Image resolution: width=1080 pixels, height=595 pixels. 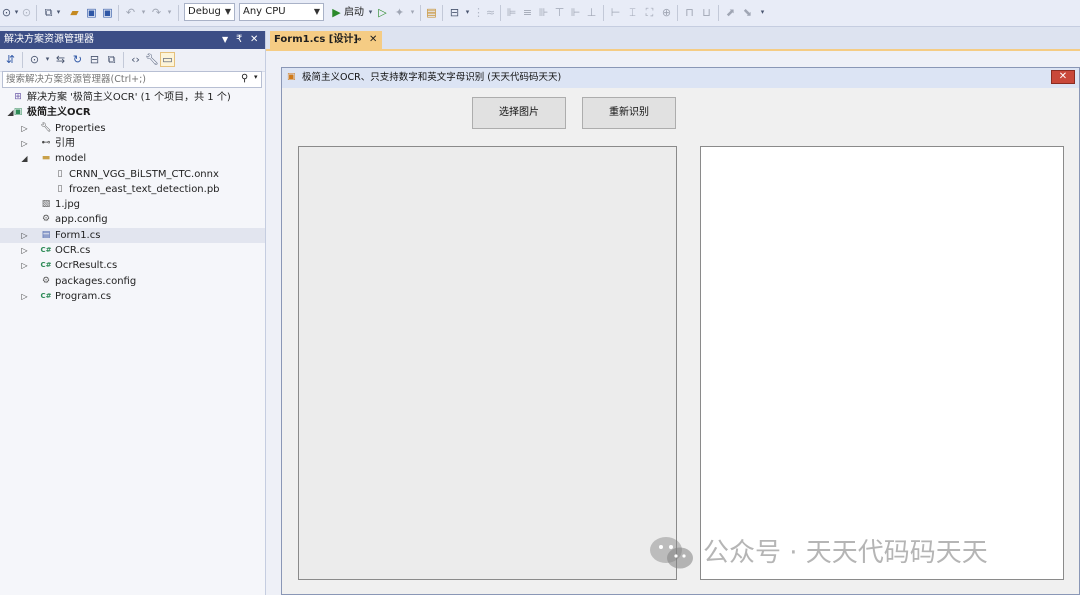 What do you see at coordinates (225, 40) in the screenshot?
I see `window-menu-icon: ▼` at bounding box center [225, 40].